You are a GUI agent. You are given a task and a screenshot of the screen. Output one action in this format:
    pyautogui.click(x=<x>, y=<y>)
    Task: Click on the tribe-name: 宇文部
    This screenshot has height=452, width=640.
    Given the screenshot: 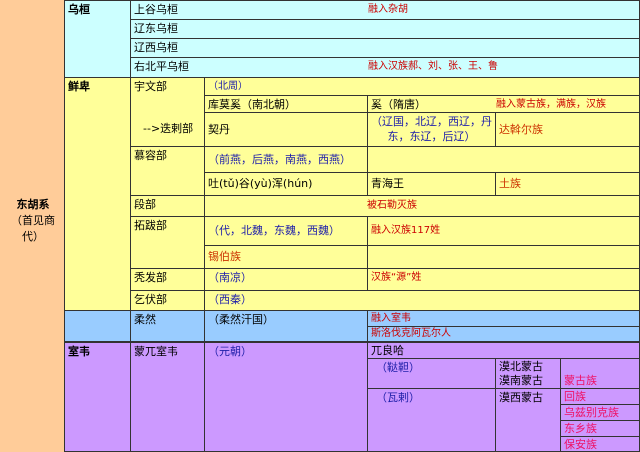 What is the action you would take?
    pyautogui.click(x=150, y=86)
    